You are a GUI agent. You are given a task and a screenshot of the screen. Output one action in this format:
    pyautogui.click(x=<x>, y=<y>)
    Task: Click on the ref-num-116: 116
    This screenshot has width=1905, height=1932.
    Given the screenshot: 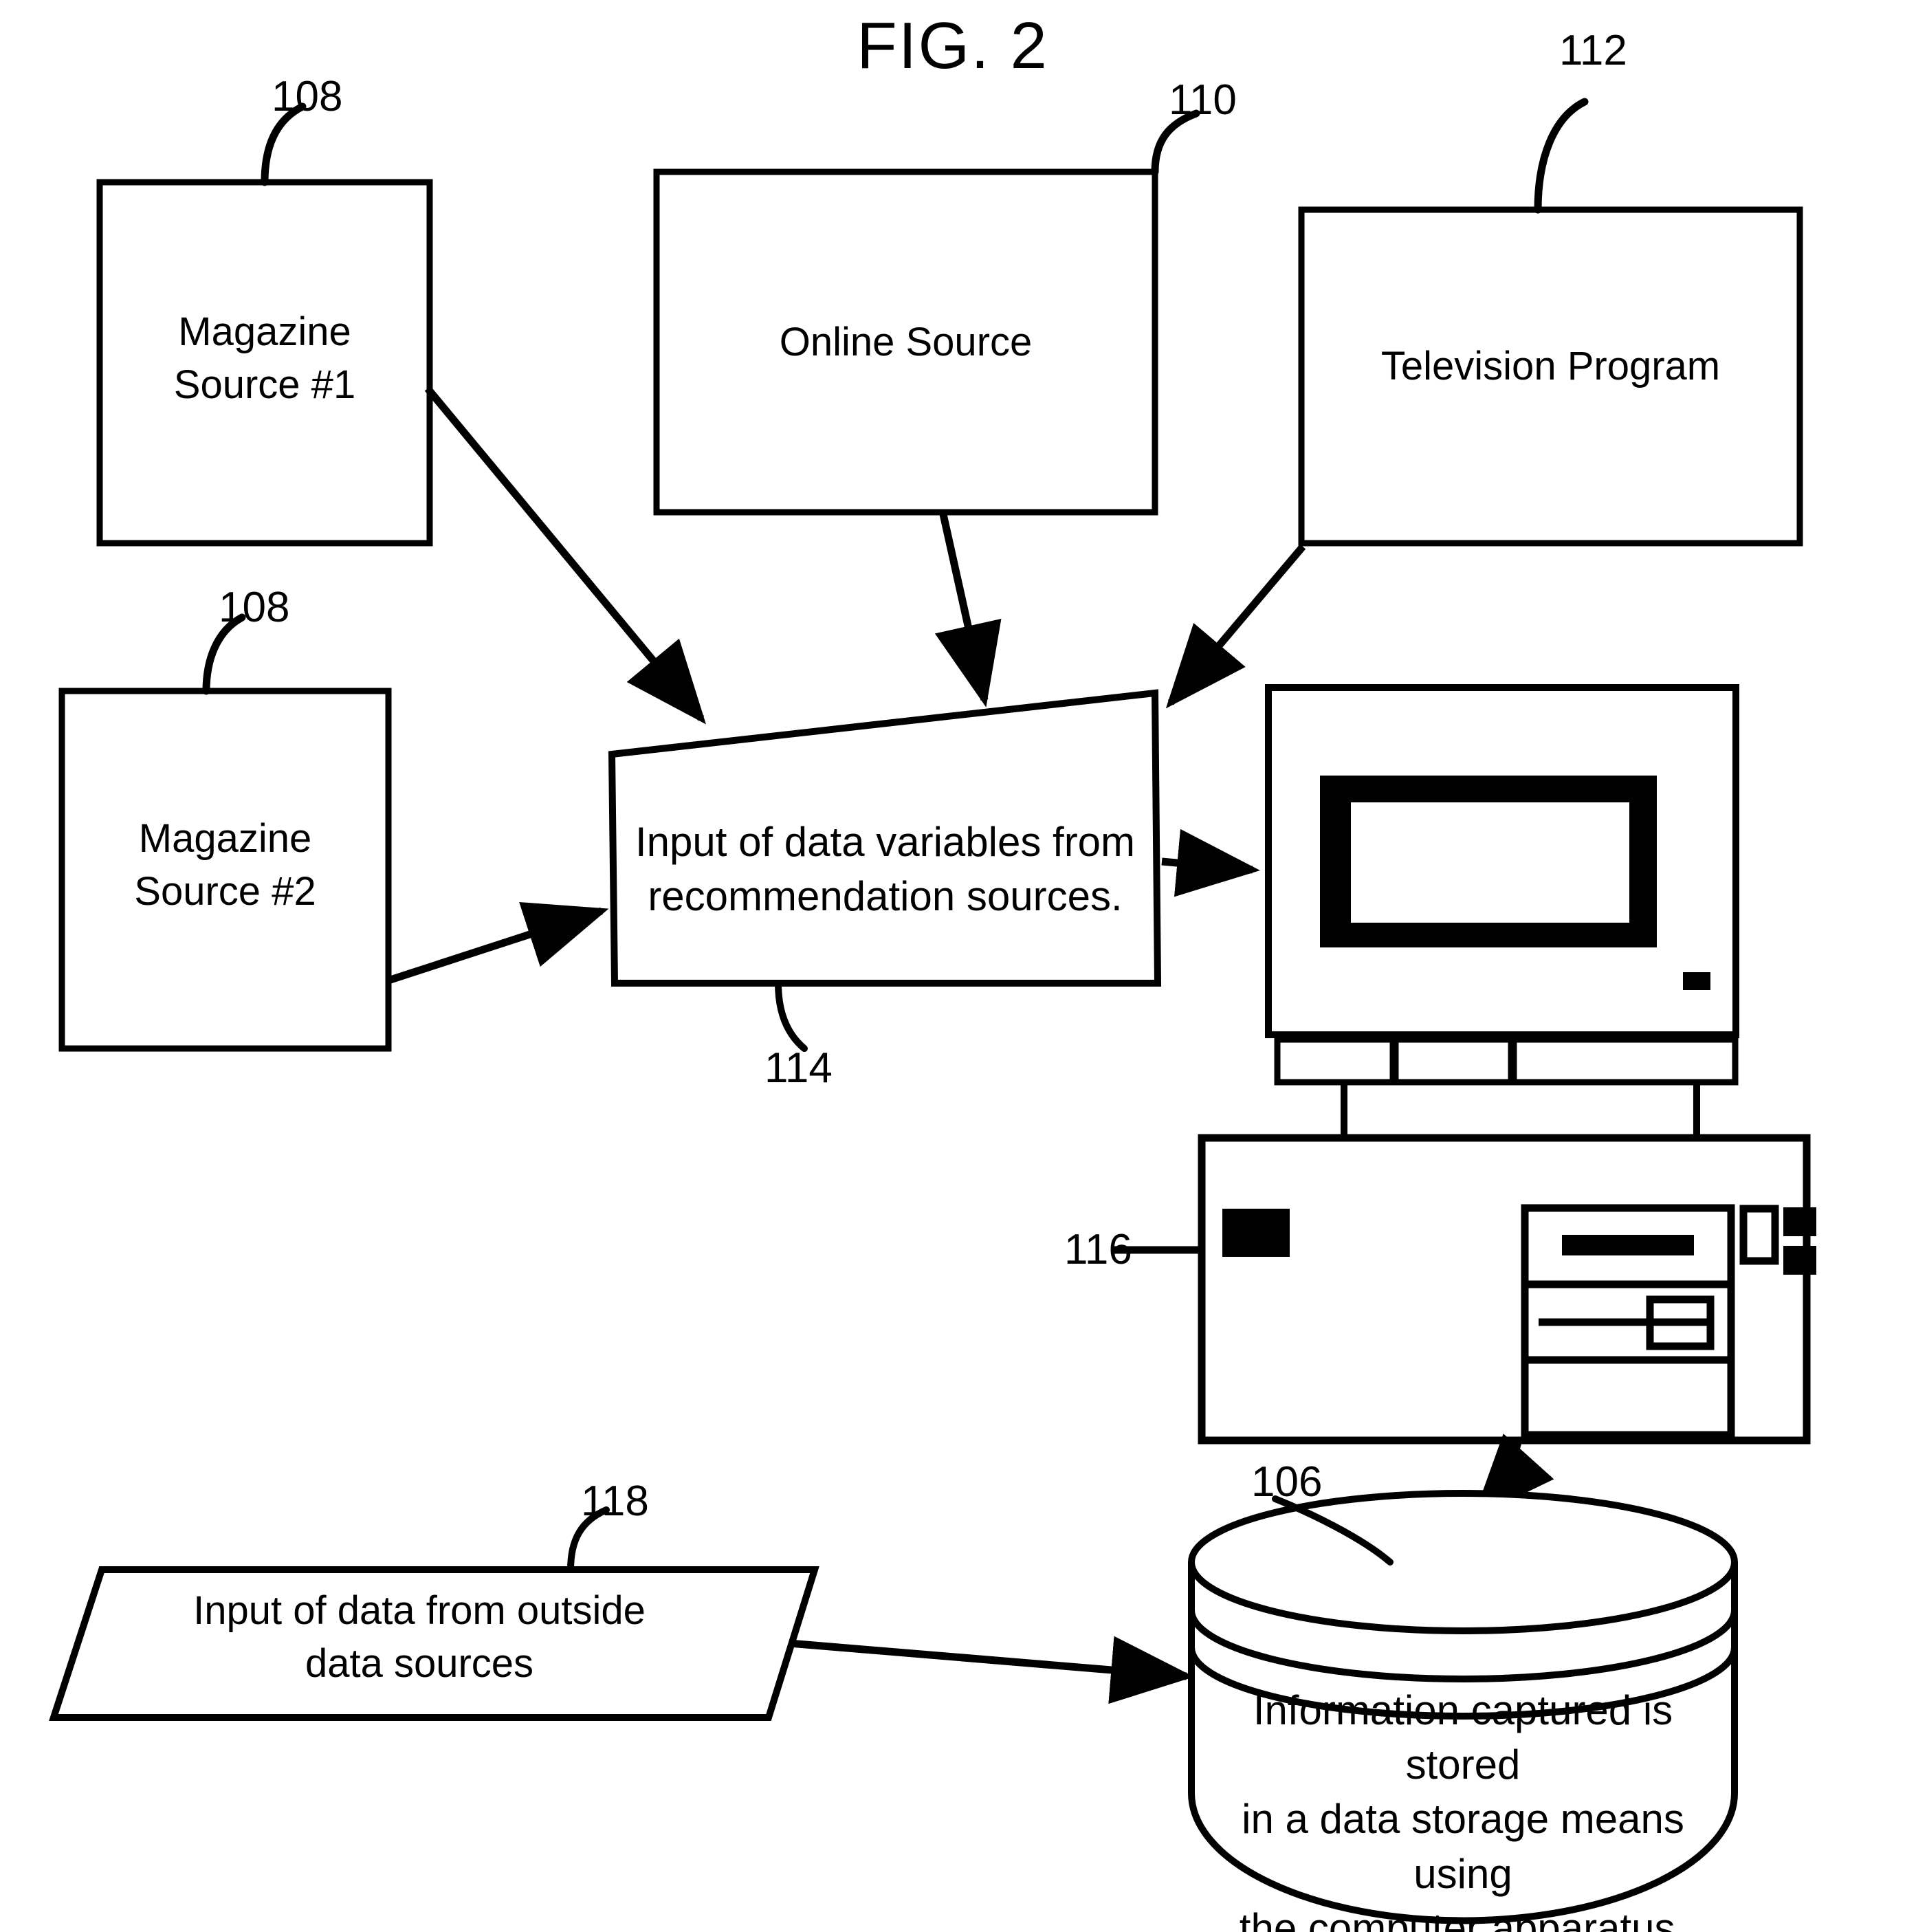 What is the action you would take?
    pyautogui.click(x=1098, y=1249)
    